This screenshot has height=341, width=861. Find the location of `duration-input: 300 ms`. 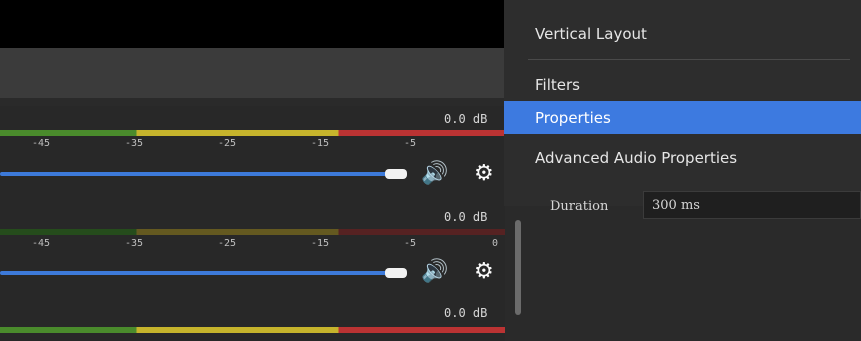

duration-input: 300 ms is located at coordinates (752, 205).